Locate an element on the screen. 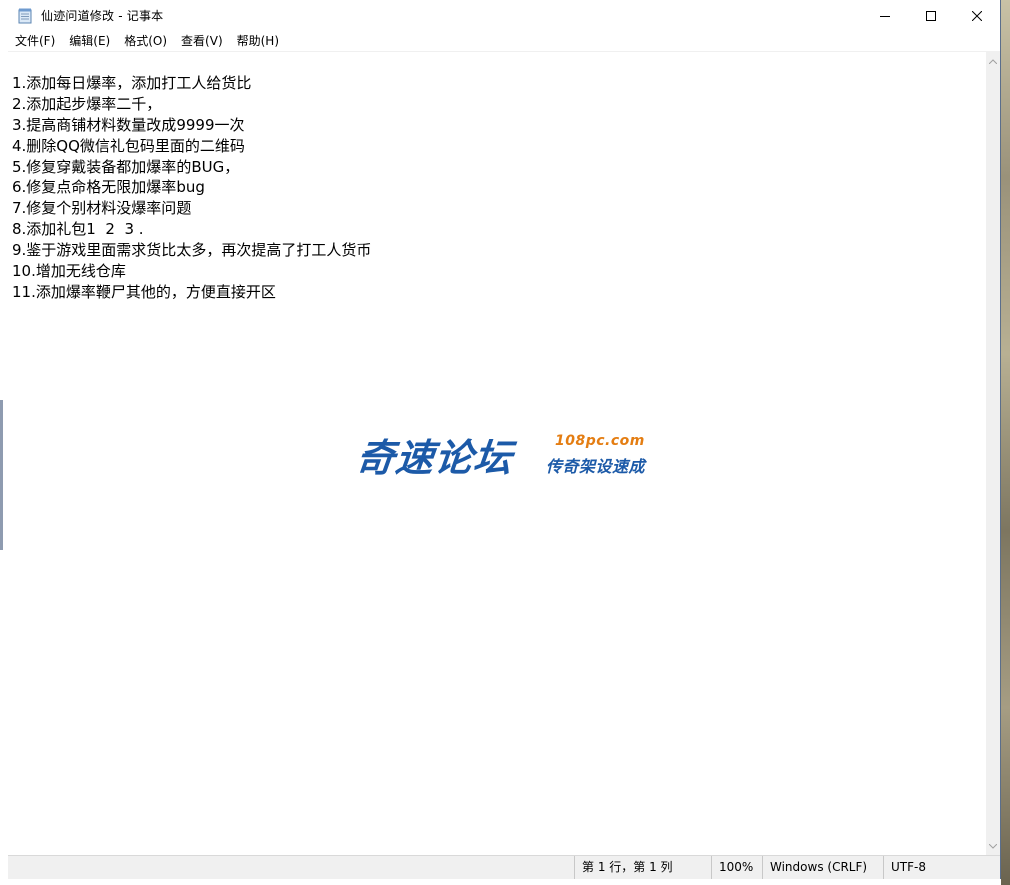 Image resolution: width=1010 pixels, height=885 pixels. text-line: 6.修复点命格无限加爆率bug is located at coordinates (108, 187).